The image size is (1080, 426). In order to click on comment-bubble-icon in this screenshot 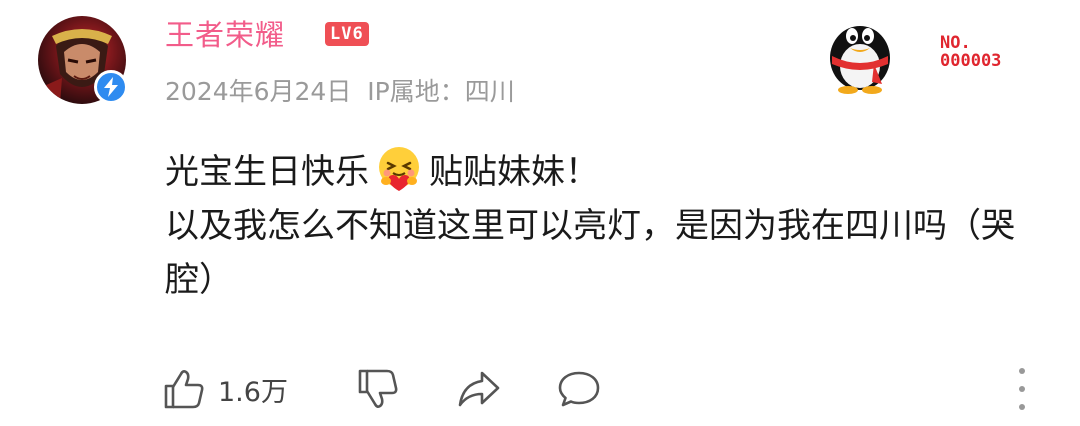, I will do `click(579, 389)`.